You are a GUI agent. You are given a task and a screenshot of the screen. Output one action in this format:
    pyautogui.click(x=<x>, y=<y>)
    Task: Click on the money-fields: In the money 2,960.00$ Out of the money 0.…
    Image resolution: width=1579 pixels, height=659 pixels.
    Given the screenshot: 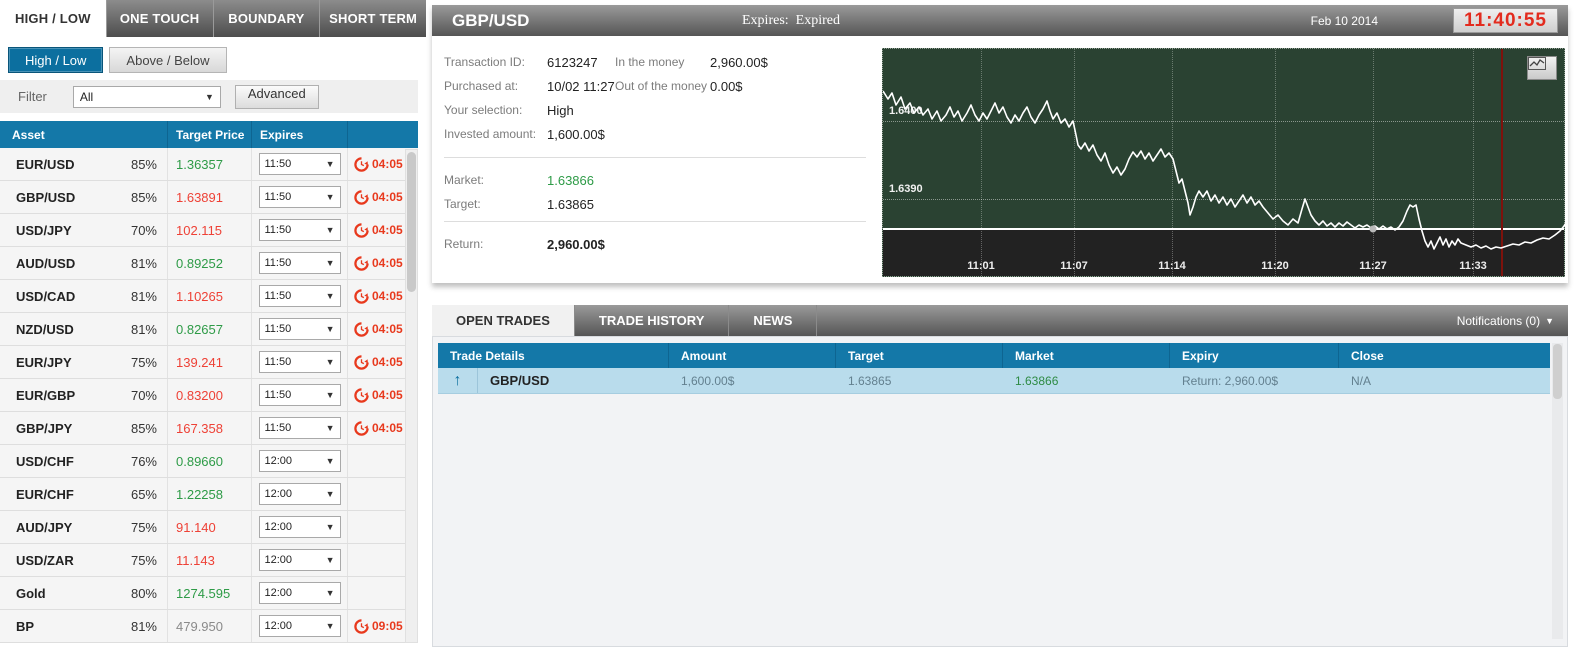 What is the action you would take?
    pyautogui.click(x=691, y=74)
    